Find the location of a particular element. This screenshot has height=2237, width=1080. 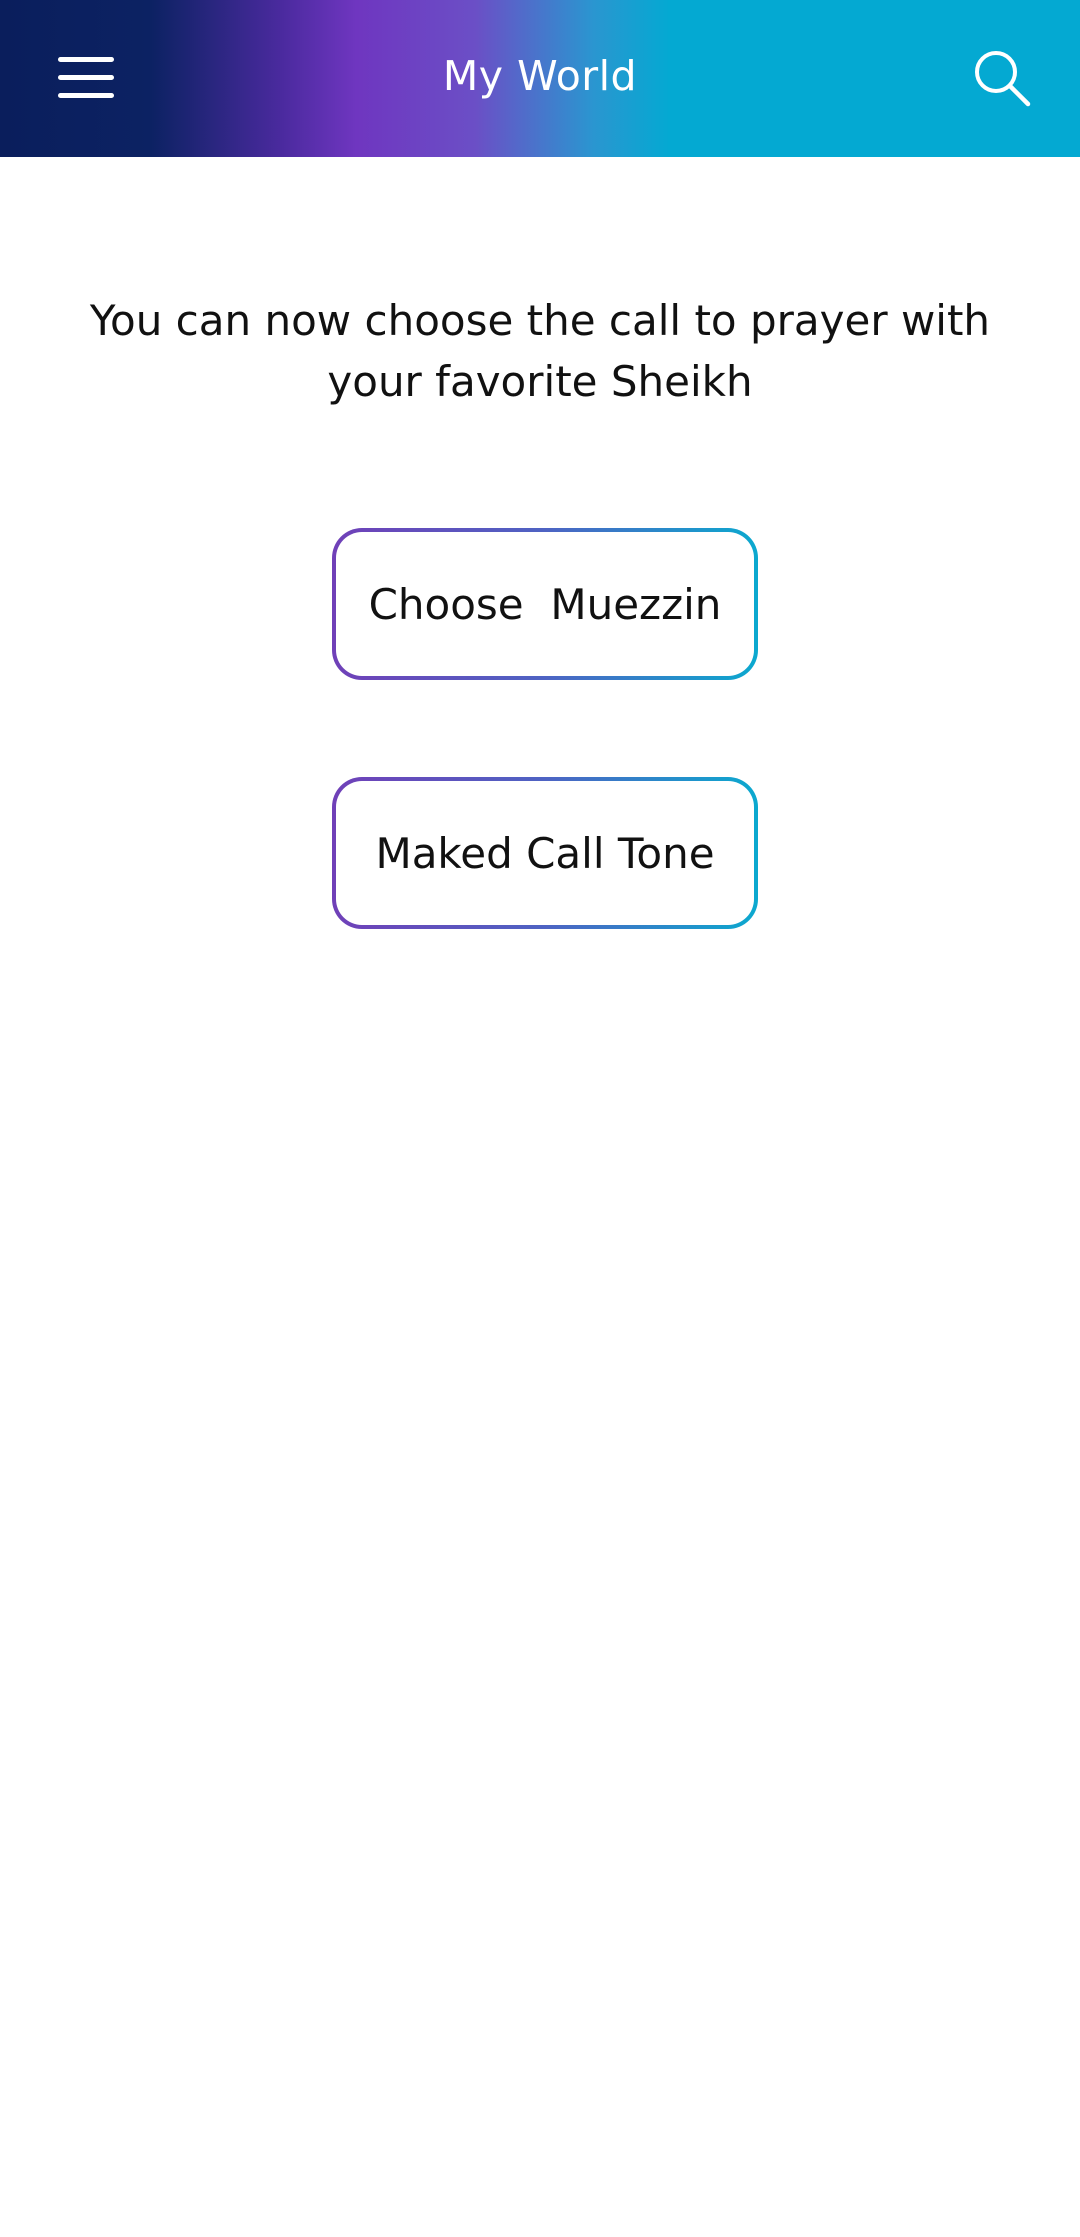

maked-call-tone-button-label: Maked Call Tone is located at coordinates (545, 853).